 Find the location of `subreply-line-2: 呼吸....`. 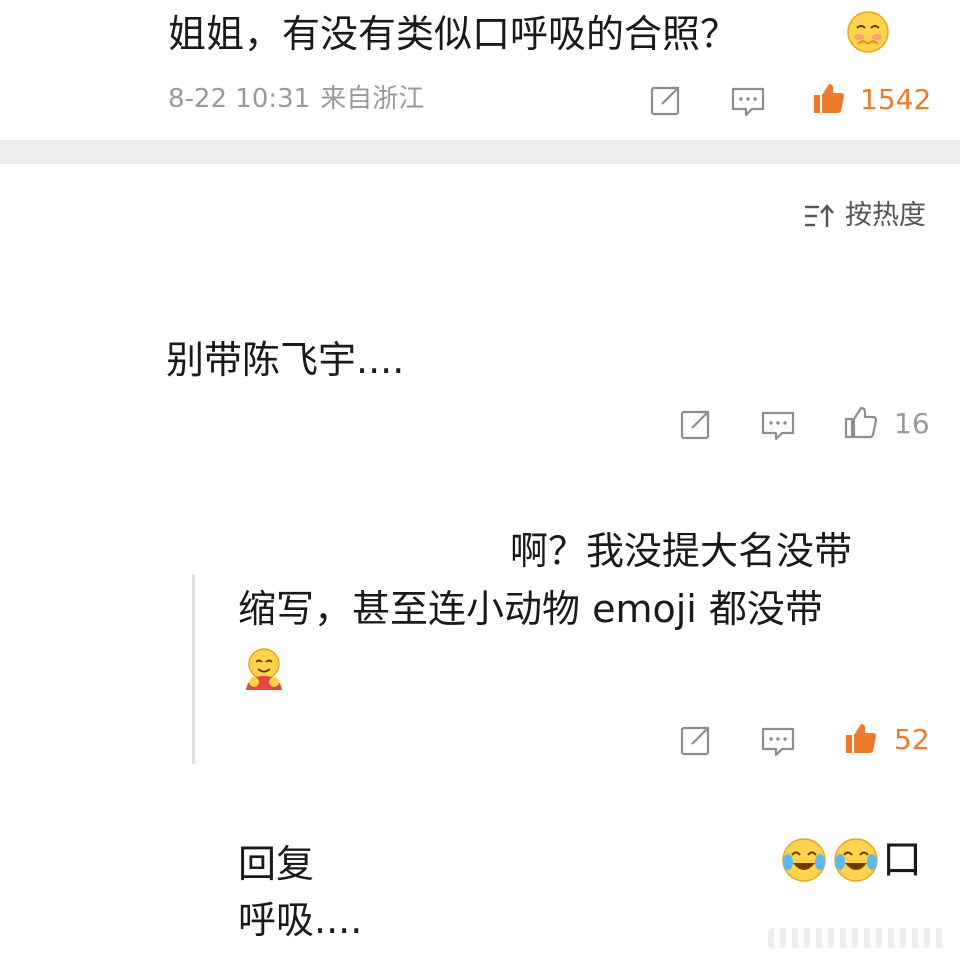

subreply-line-2: 呼吸.... is located at coordinates (300, 920).